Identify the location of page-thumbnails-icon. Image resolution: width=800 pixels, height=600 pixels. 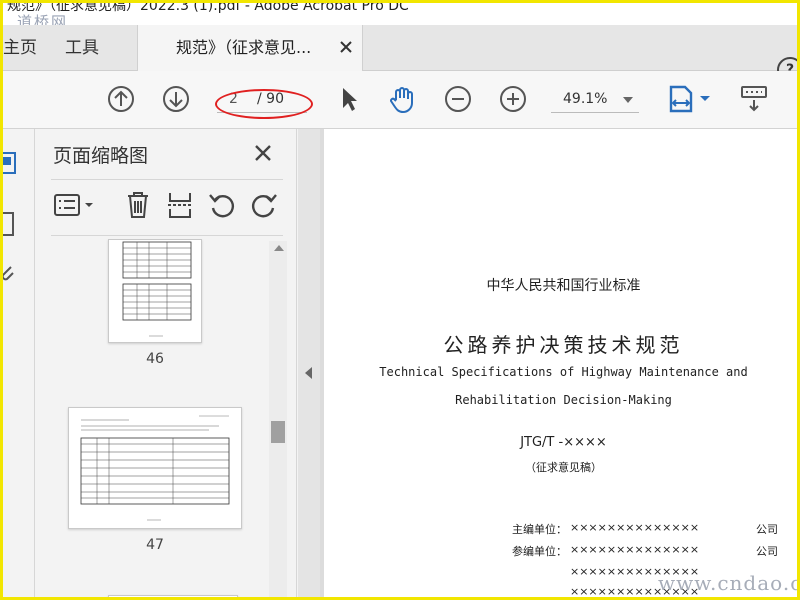
(9, 164).